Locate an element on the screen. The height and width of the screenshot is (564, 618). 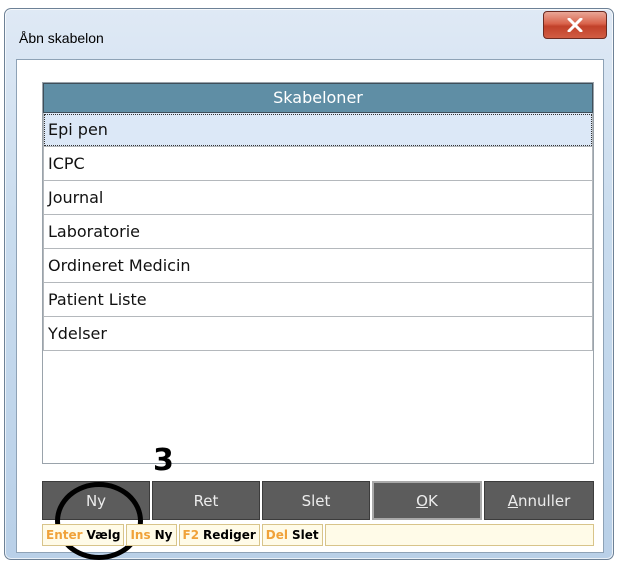
hint-bar-filler is located at coordinates (459, 535).